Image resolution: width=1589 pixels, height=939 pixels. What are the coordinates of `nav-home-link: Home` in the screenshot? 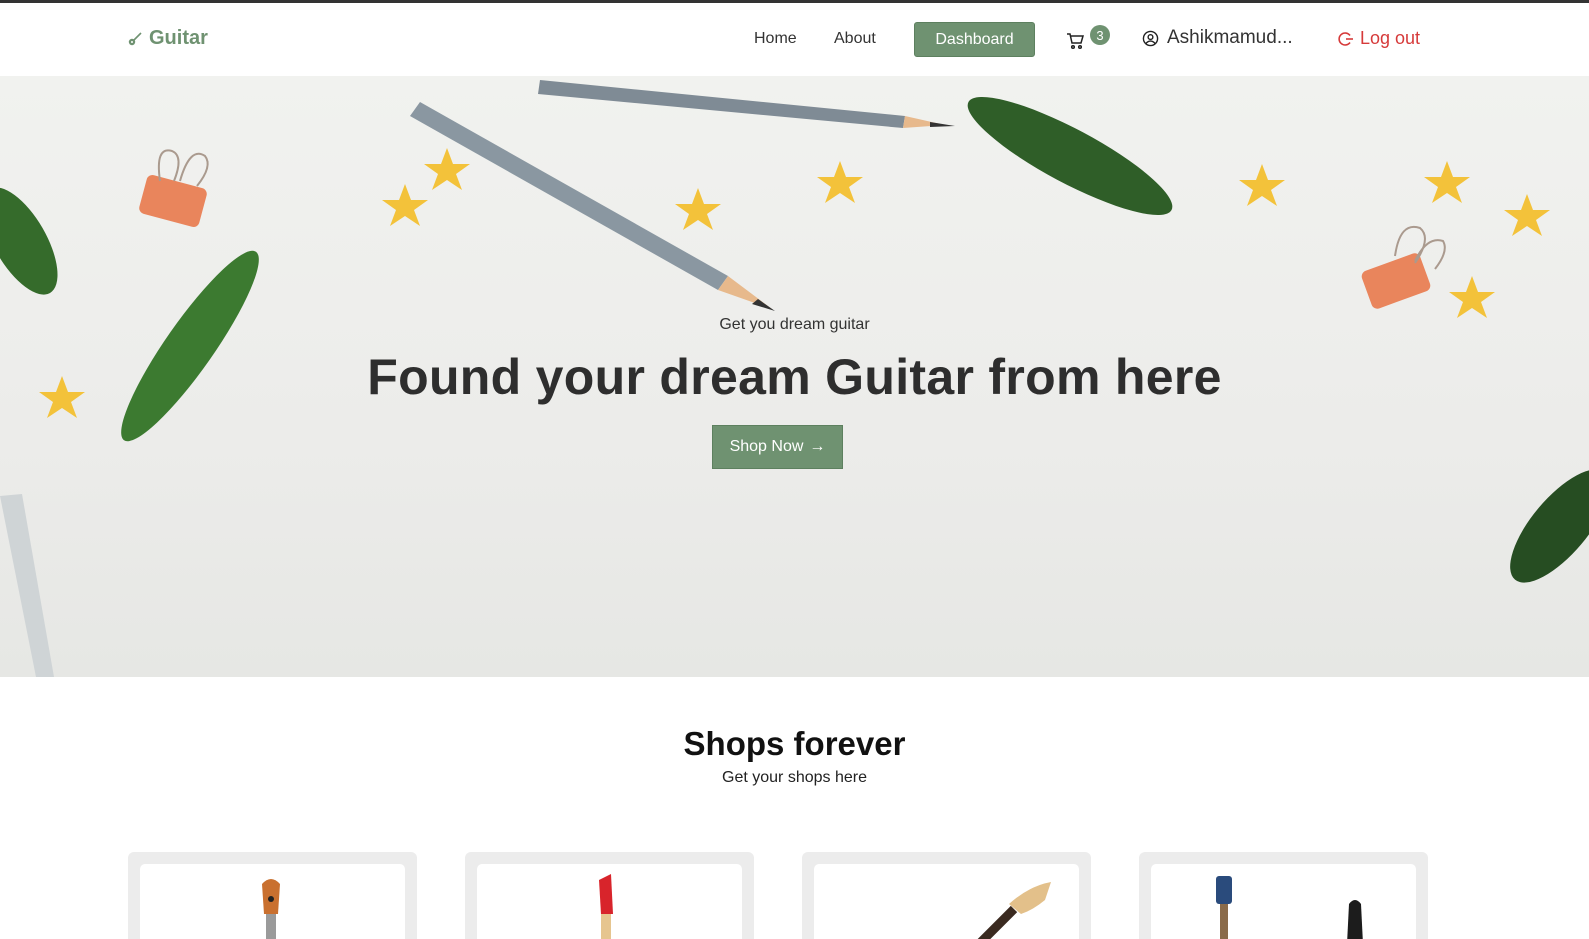 It's located at (775, 39).